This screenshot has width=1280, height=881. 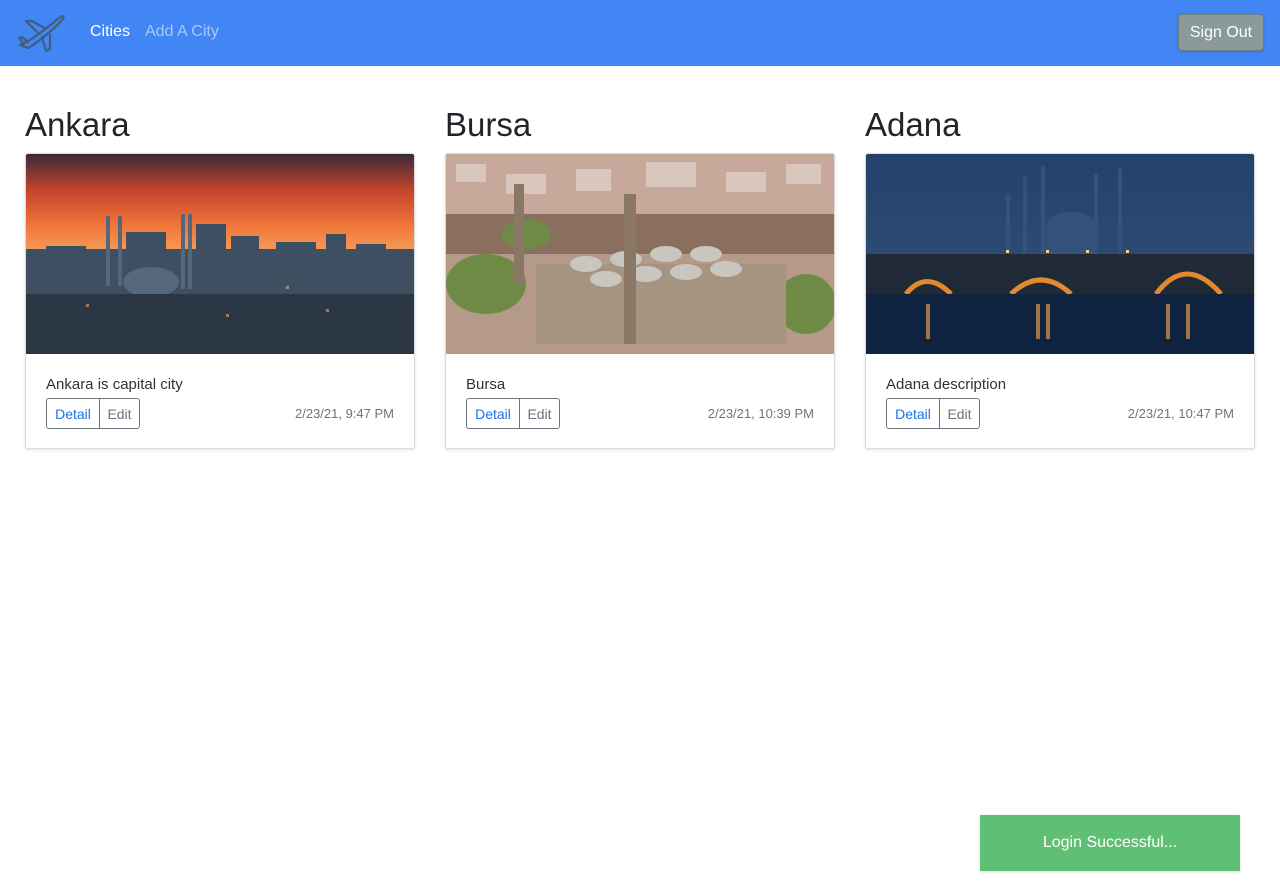 What do you see at coordinates (110, 32) in the screenshot?
I see `nav-link-cities: Cities` at bounding box center [110, 32].